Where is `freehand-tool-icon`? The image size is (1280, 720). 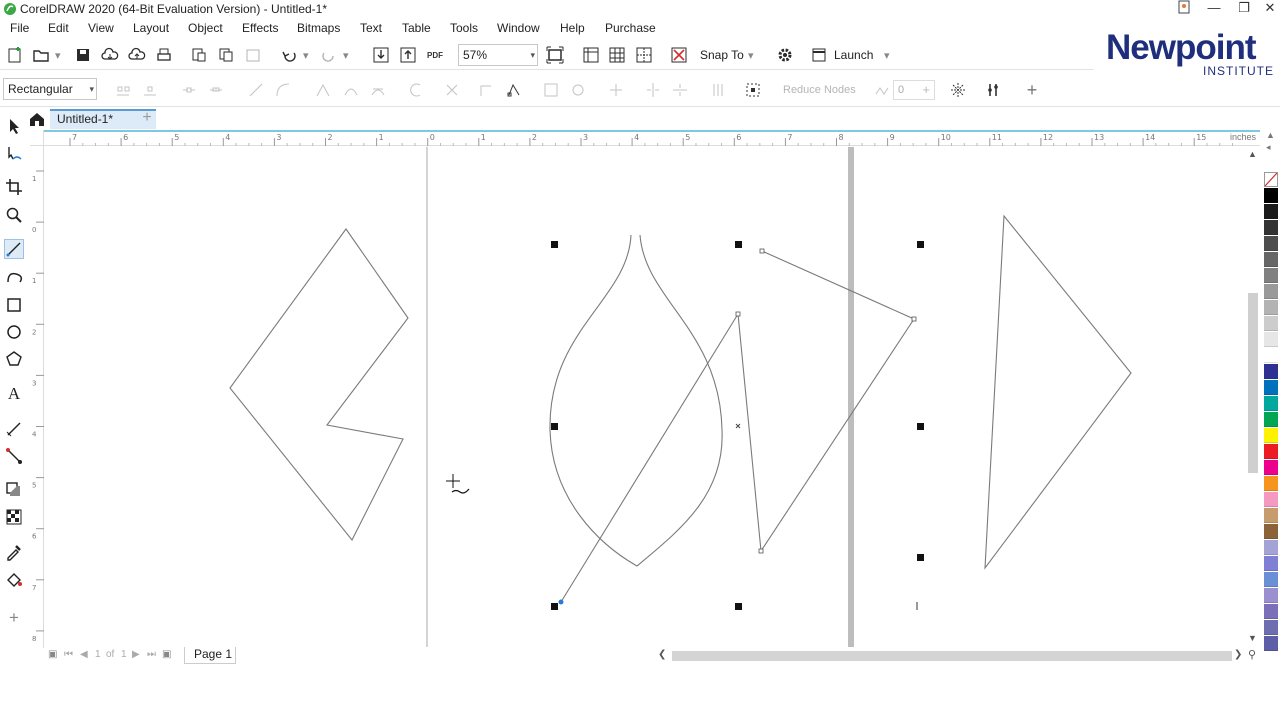
freehand-tool-icon is located at coordinates (14, 249).